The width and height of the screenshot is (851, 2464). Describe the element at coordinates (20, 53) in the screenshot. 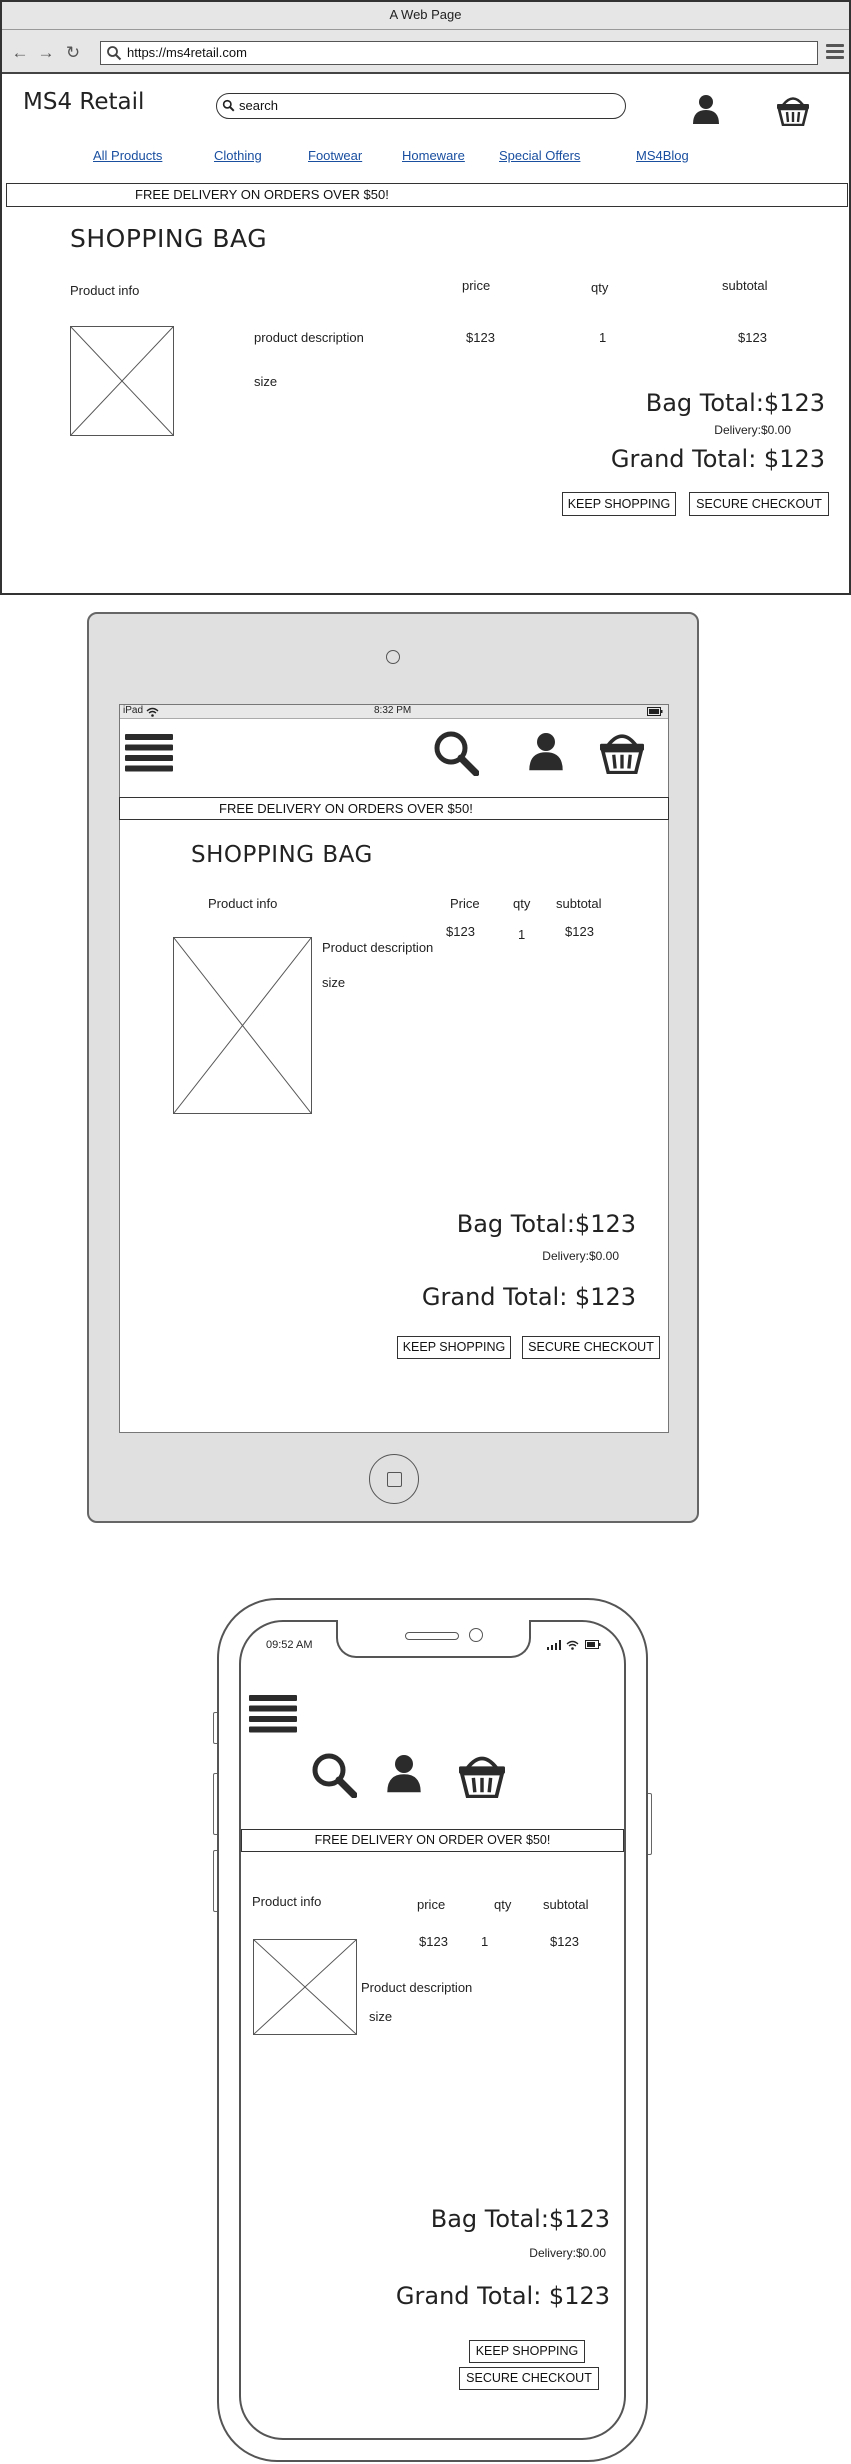

I see `back-arrow-icon: ←` at that location.